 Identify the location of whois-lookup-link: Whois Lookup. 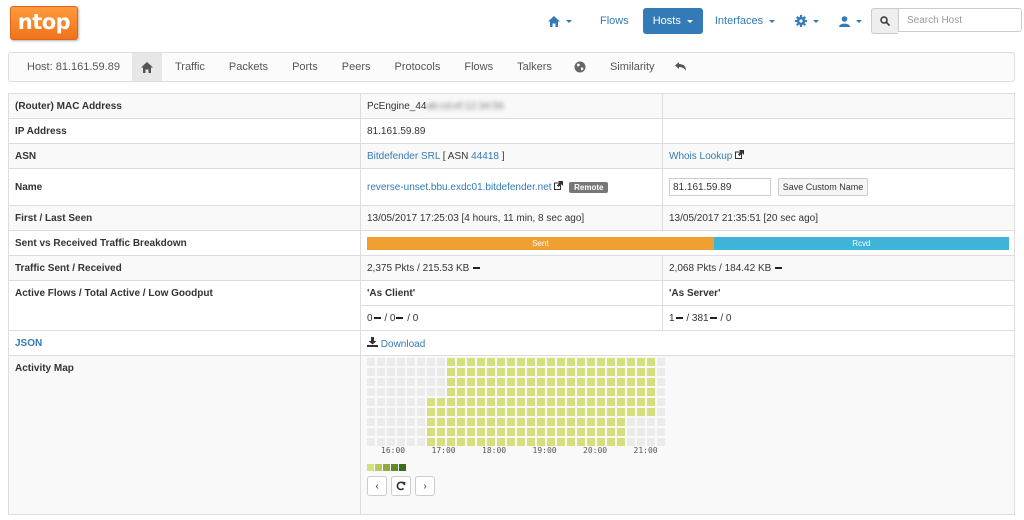
(700, 156).